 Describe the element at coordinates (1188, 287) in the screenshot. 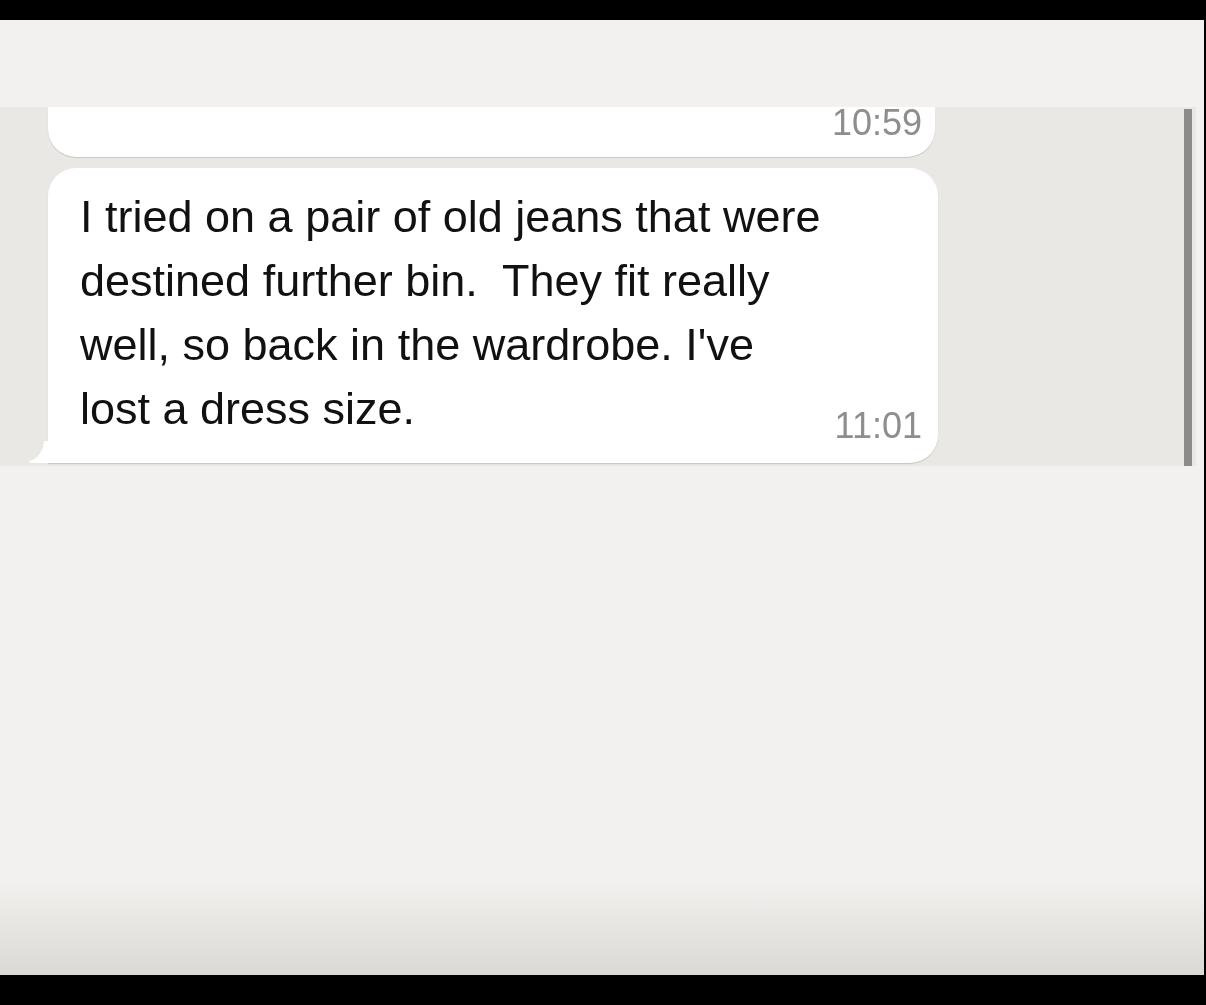

I see `scrollbar` at that location.